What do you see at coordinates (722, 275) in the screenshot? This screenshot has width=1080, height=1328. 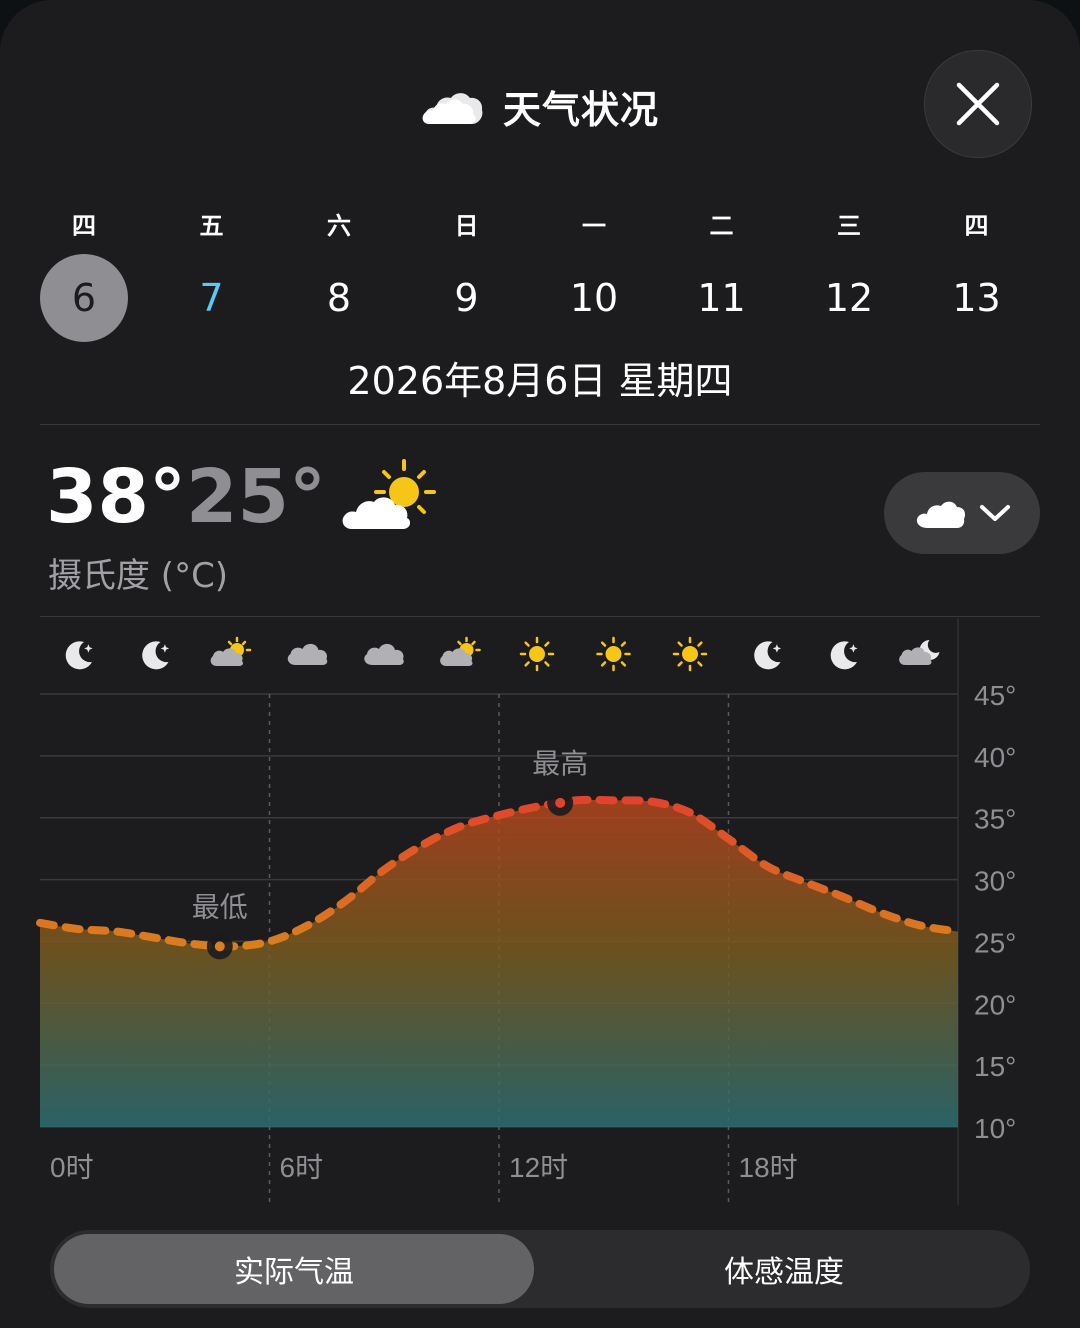 I see `day-5: 二 11` at bounding box center [722, 275].